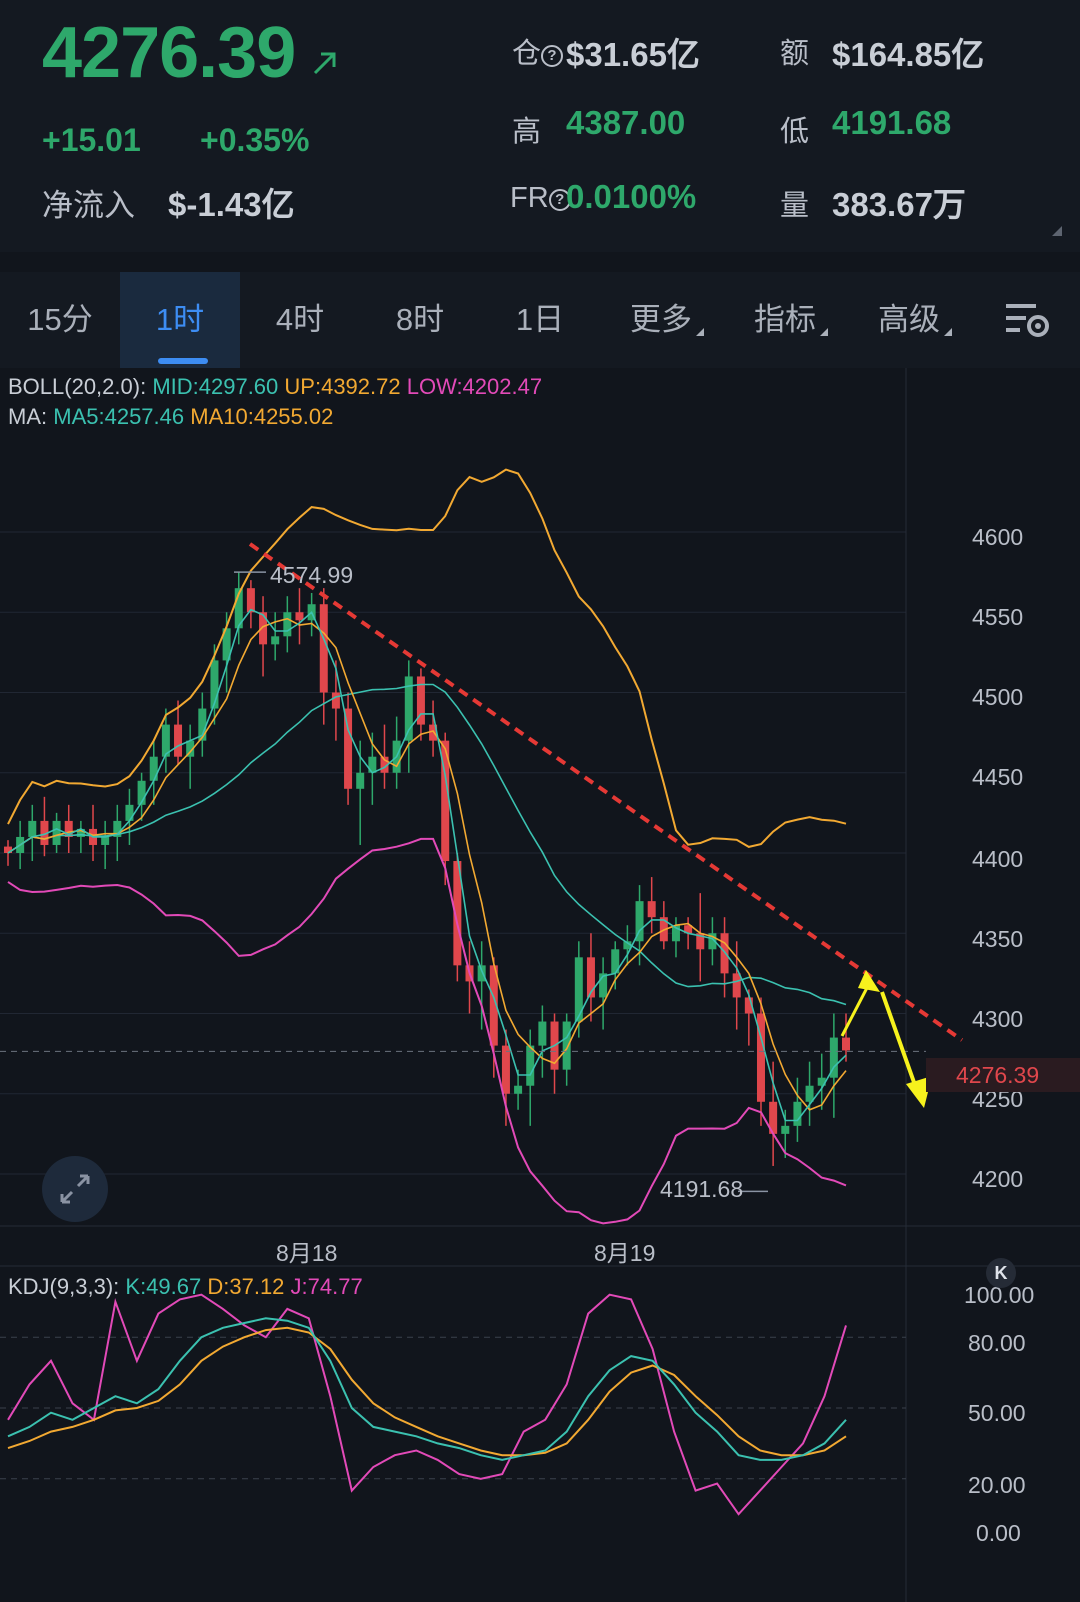  Describe the element at coordinates (342, 386) in the screenshot. I see `boll-up-value: UP:4392.72` at that location.